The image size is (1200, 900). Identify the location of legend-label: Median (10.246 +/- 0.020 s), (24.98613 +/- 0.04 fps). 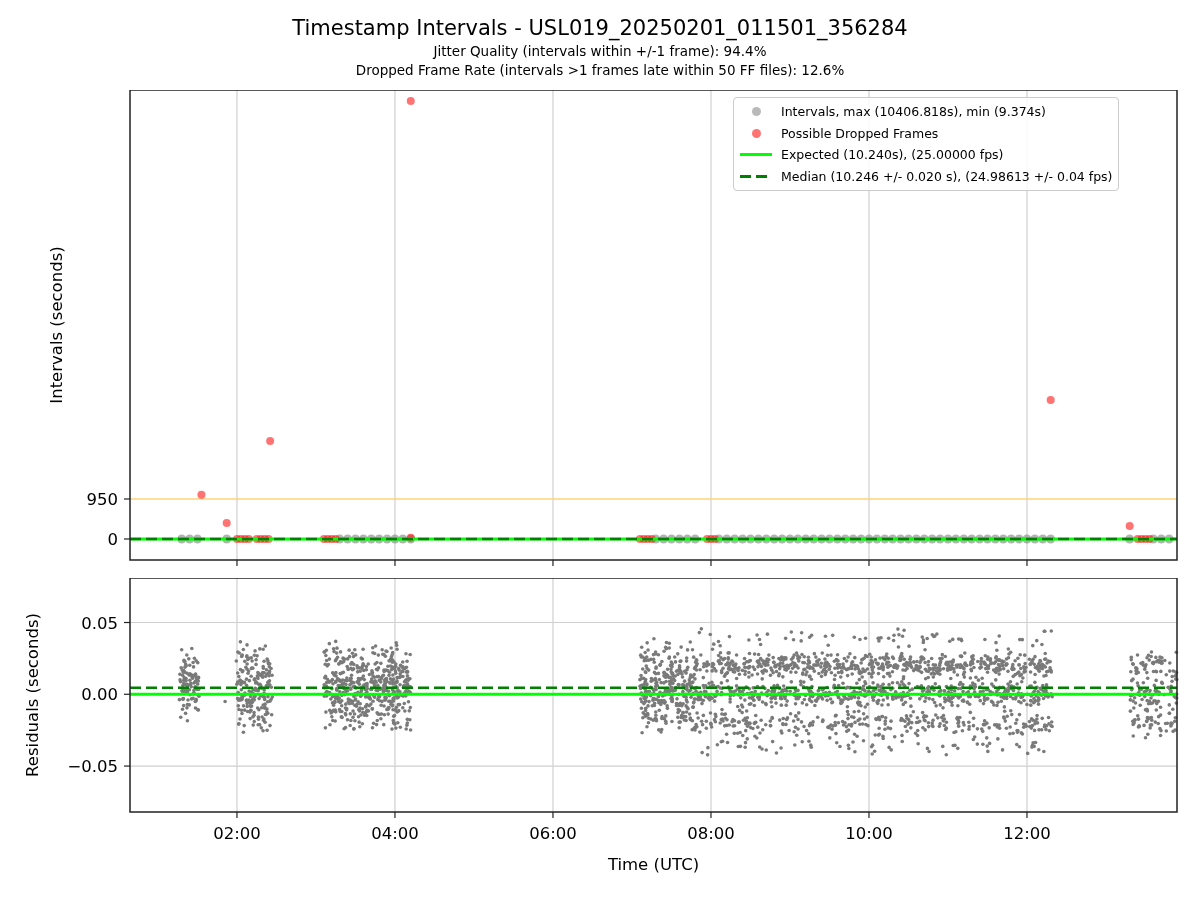
(947, 176).